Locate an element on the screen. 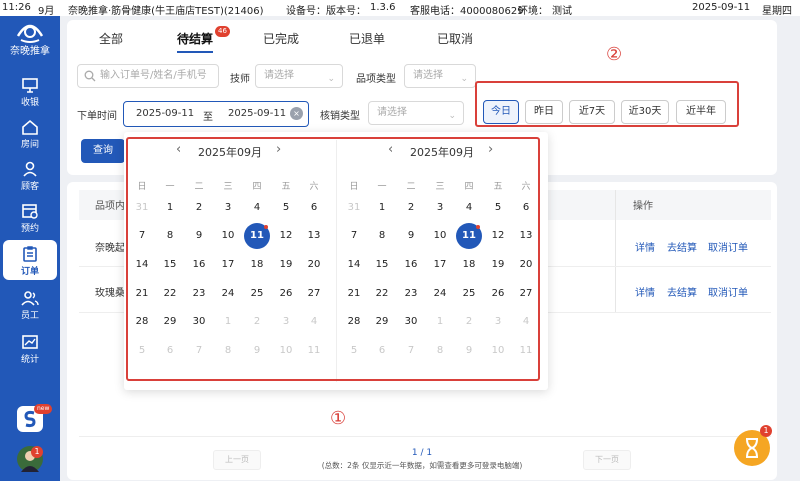 The image size is (800, 481). pager-note: (总数：2条 仅显示近一年数据，如需查看更多可登录电脑端) is located at coordinates (422, 465).